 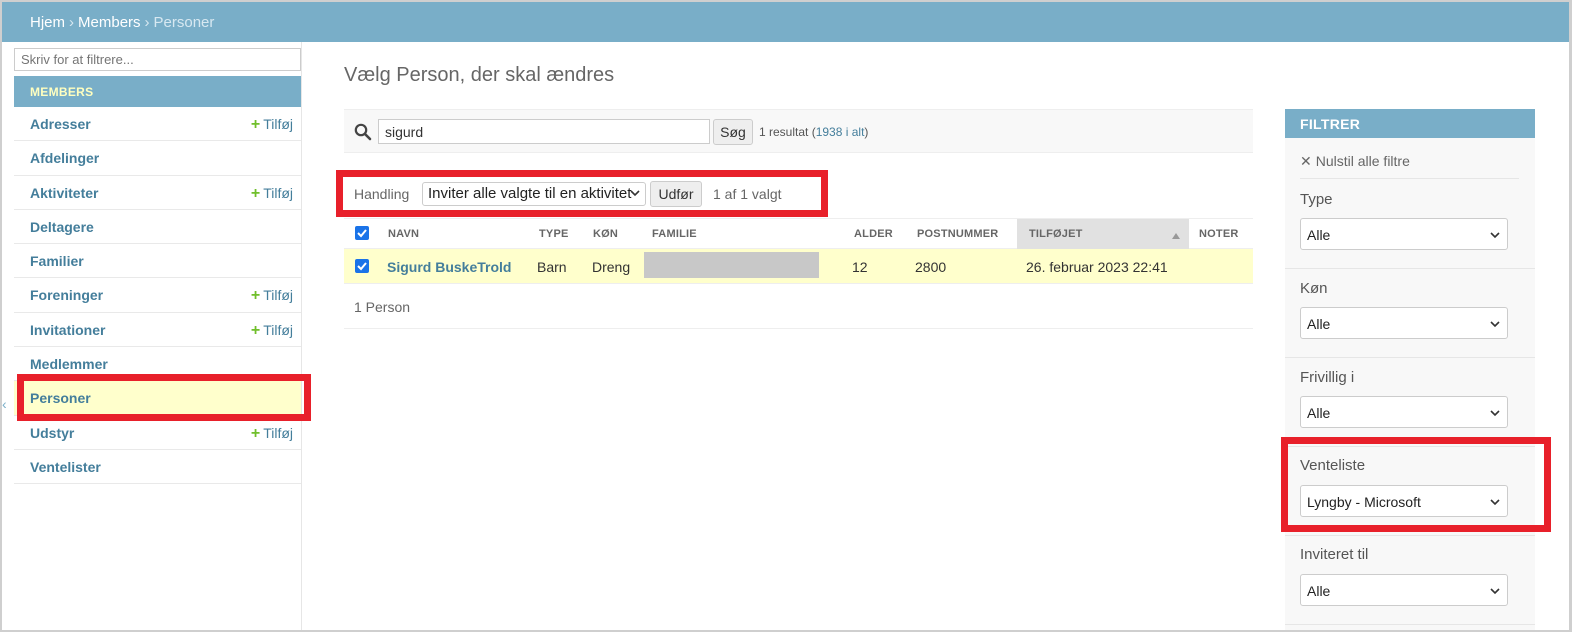 I want to click on annotation-box-personer, so click(x=164, y=397).